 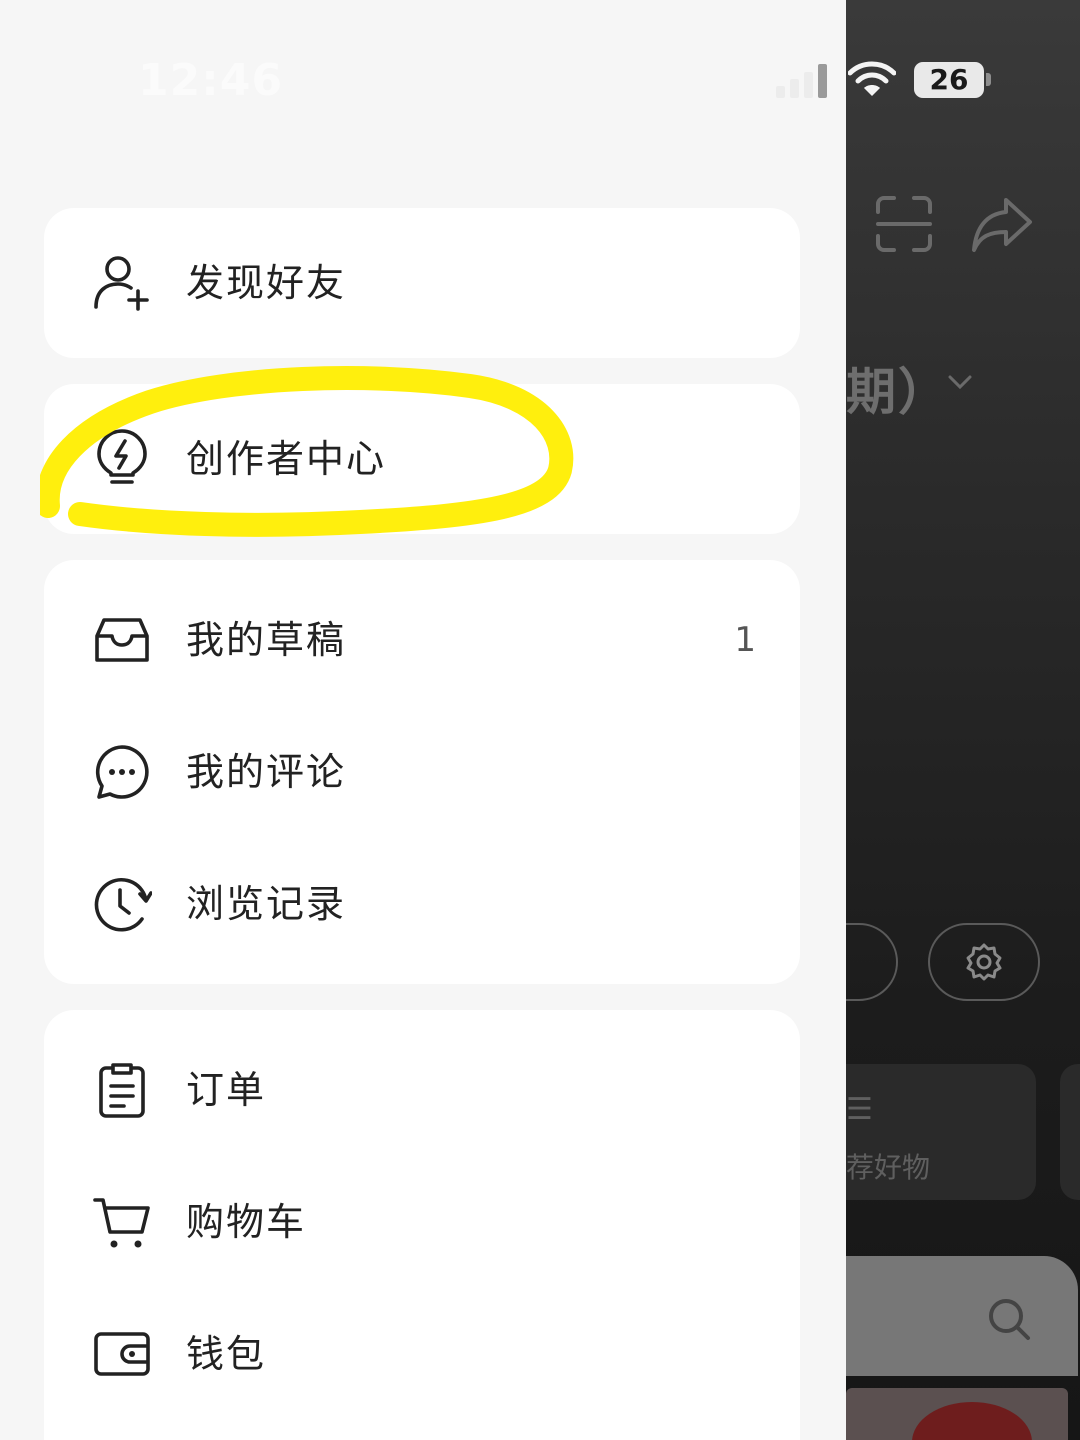 I want to click on menu-item-label: 浏览记录, so click(x=266, y=904).